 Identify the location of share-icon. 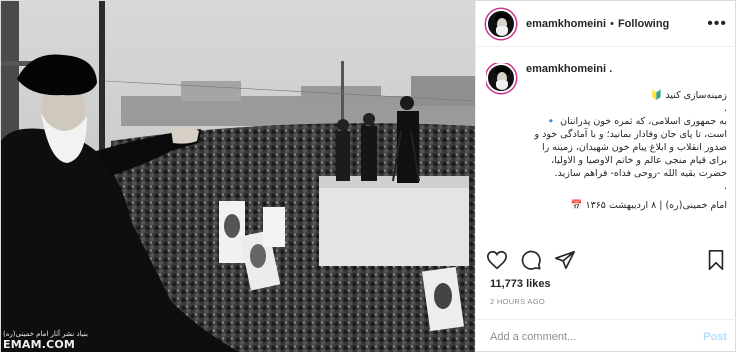
(565, 260).